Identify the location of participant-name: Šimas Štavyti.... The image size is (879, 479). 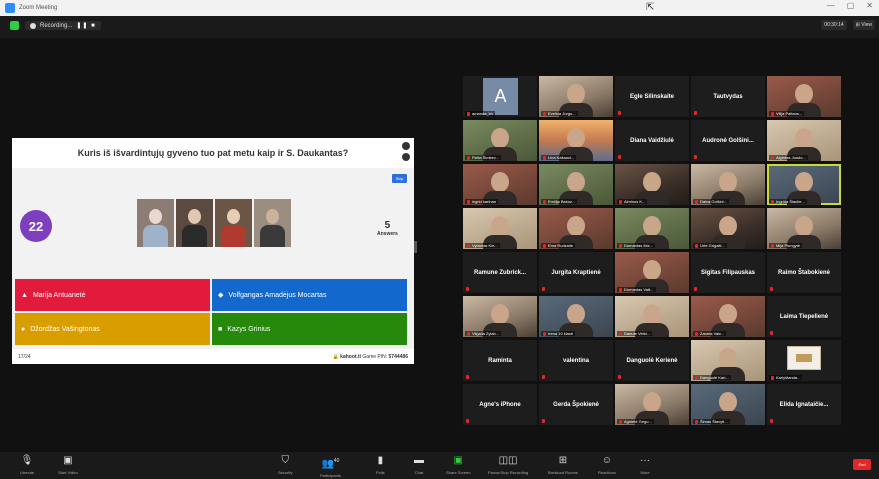
(714, 421).